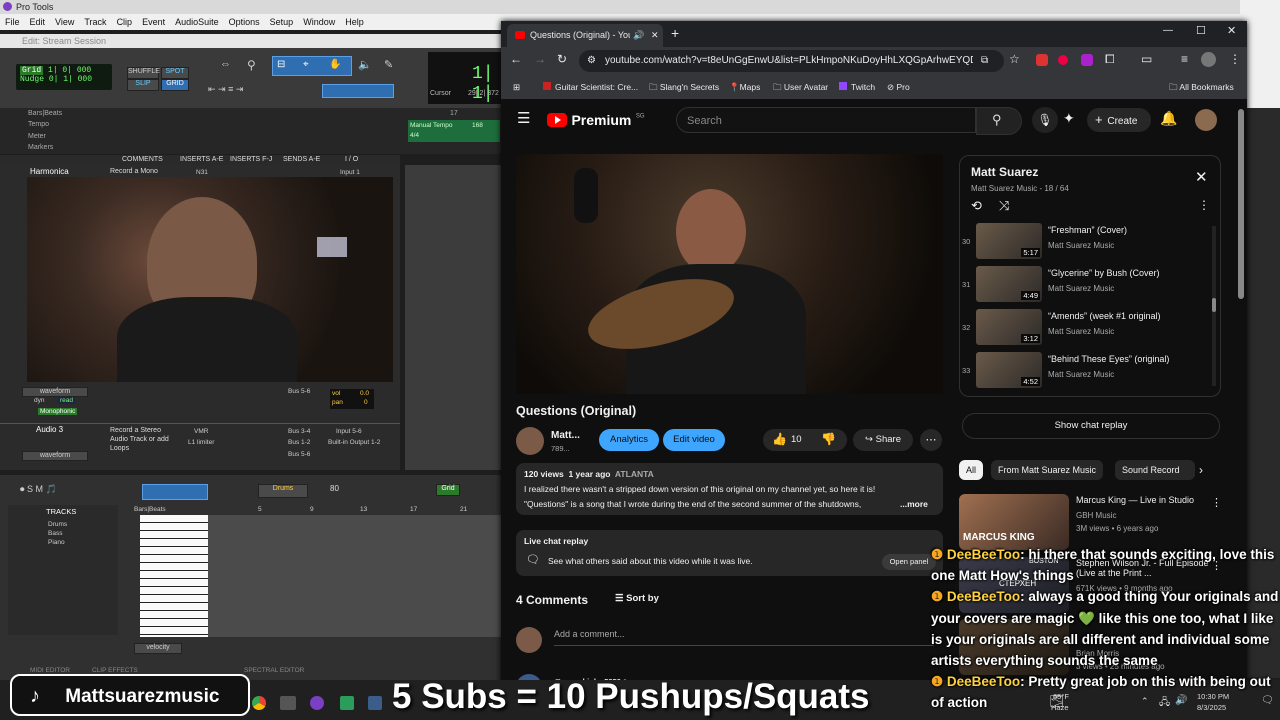  What do you see at coordinates (299, 442) in the screenshot?
I see `track2-bus-2: Bus 1-2` at bounding box center [299, 442].